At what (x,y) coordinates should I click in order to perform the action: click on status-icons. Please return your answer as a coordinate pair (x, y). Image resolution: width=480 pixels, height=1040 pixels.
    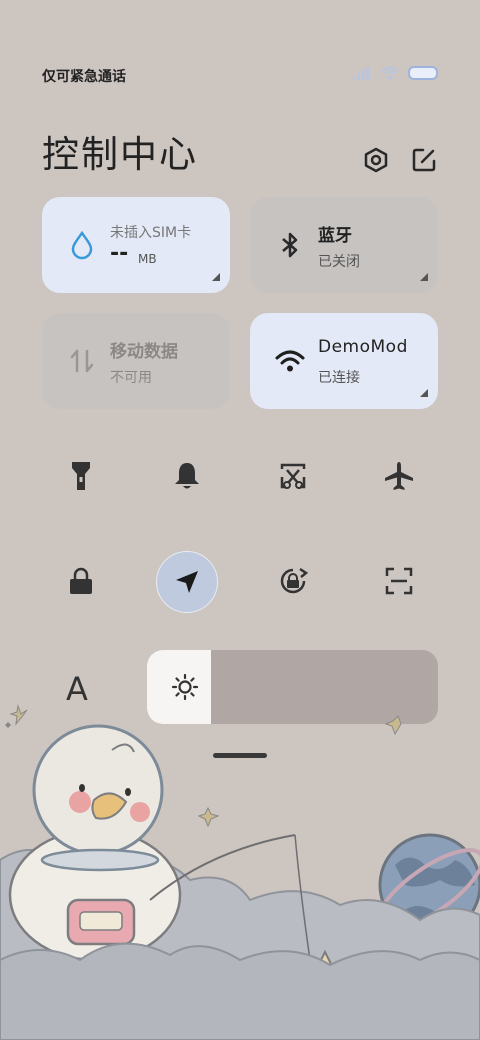
    Looking at the image, I should click on (395, 73).